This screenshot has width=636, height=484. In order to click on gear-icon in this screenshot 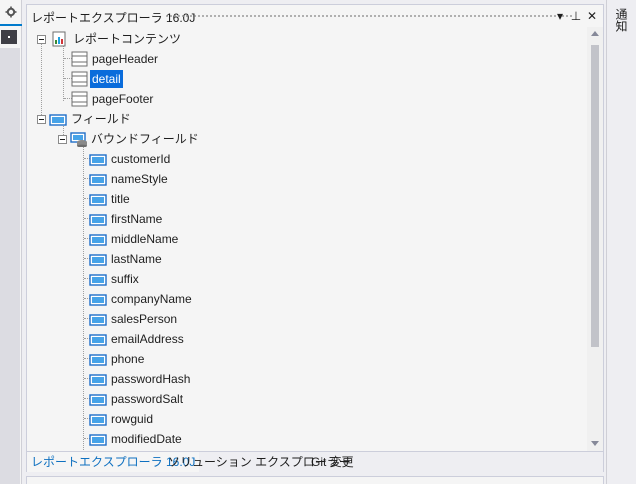, I will do `click(11, 12)`.